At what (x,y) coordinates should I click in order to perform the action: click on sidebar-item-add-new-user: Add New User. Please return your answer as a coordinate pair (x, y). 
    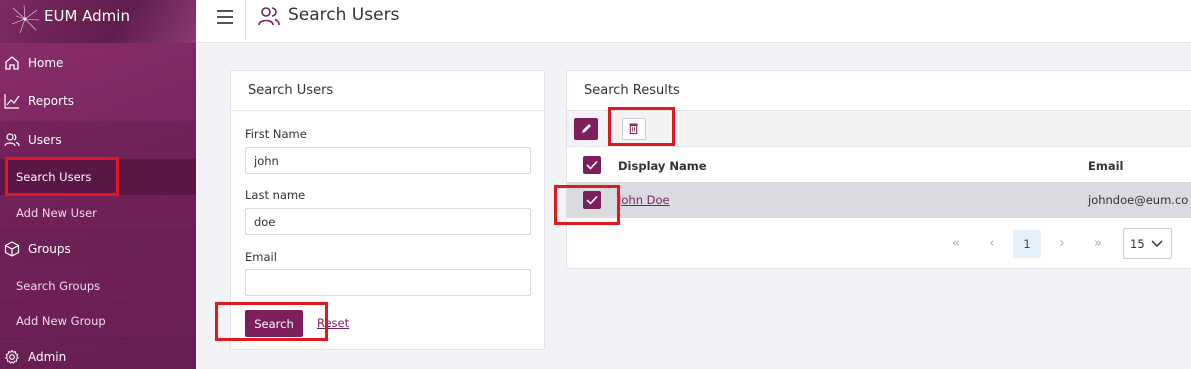
    Looking at the image, I should click on (98, 213).